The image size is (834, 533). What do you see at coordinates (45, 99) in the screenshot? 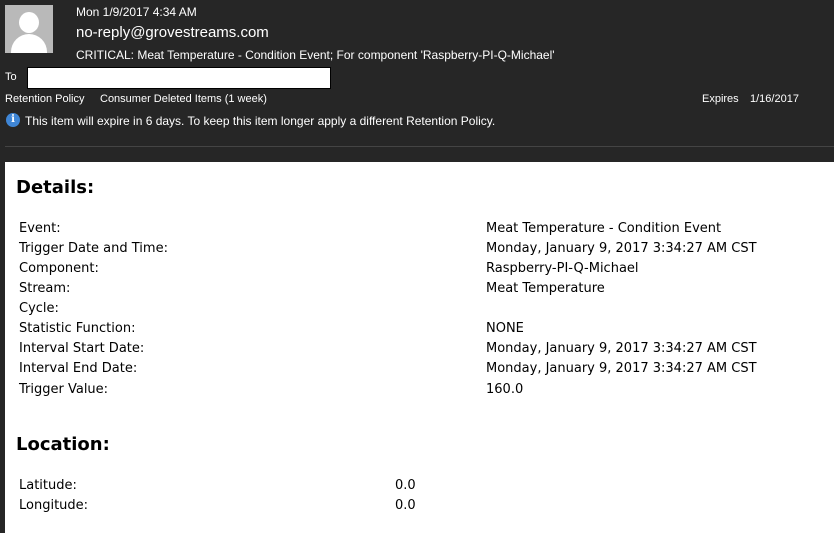
I see `retention-policy-label: Retention Policy` at bounding box center [45, 99].